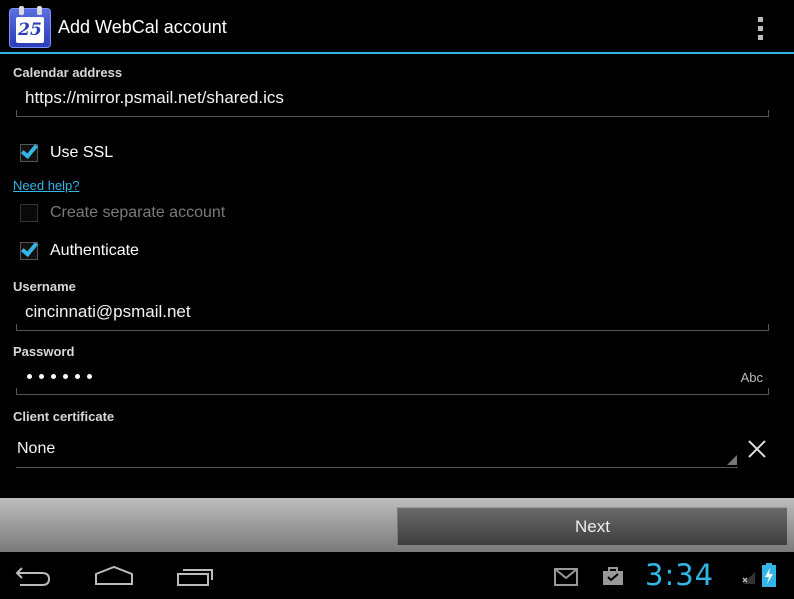  What do you see at coordinates (34, 578) in the screenshot?
I see `back-icon` at bounding box center [34, 578].